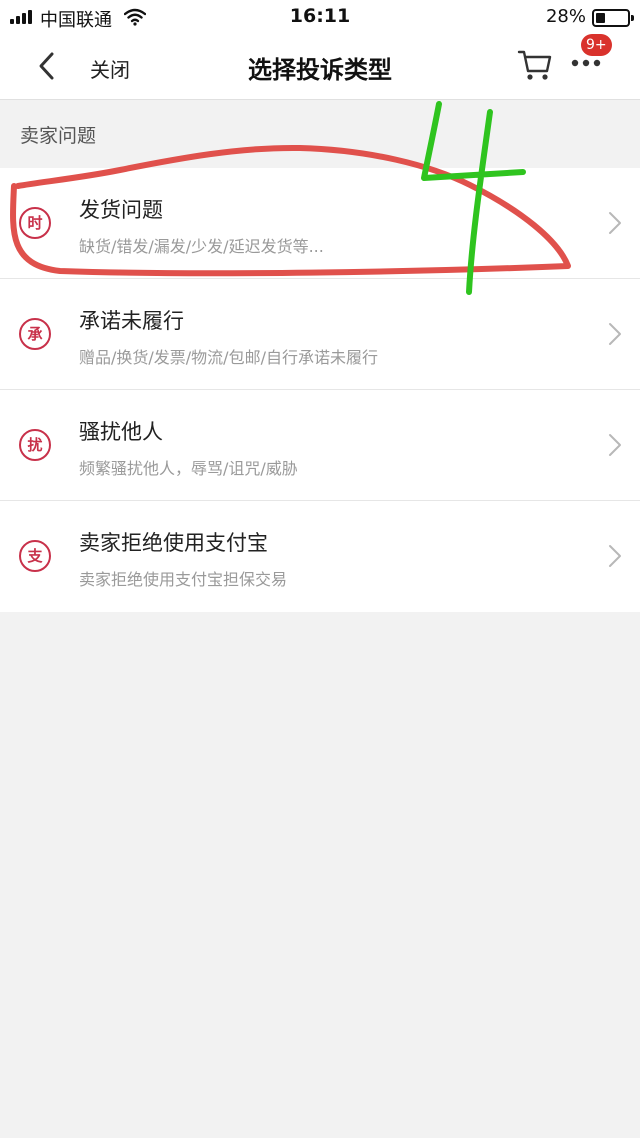  I want to click on list-item-title: 发货问题, so click(121, 210).